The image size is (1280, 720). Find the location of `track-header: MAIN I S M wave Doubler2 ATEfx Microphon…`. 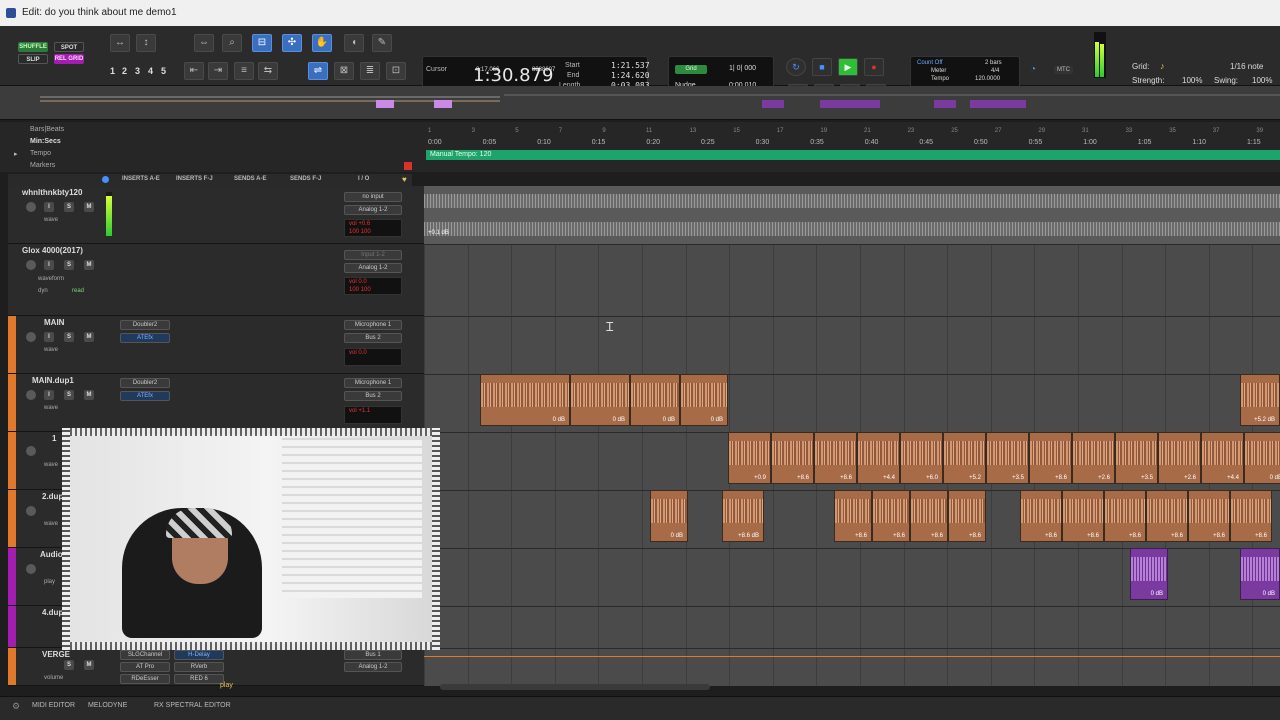

track-header: MAIN I S M wave Doubler2 ATEfx Microphon… is located at coordinates (216, 345).